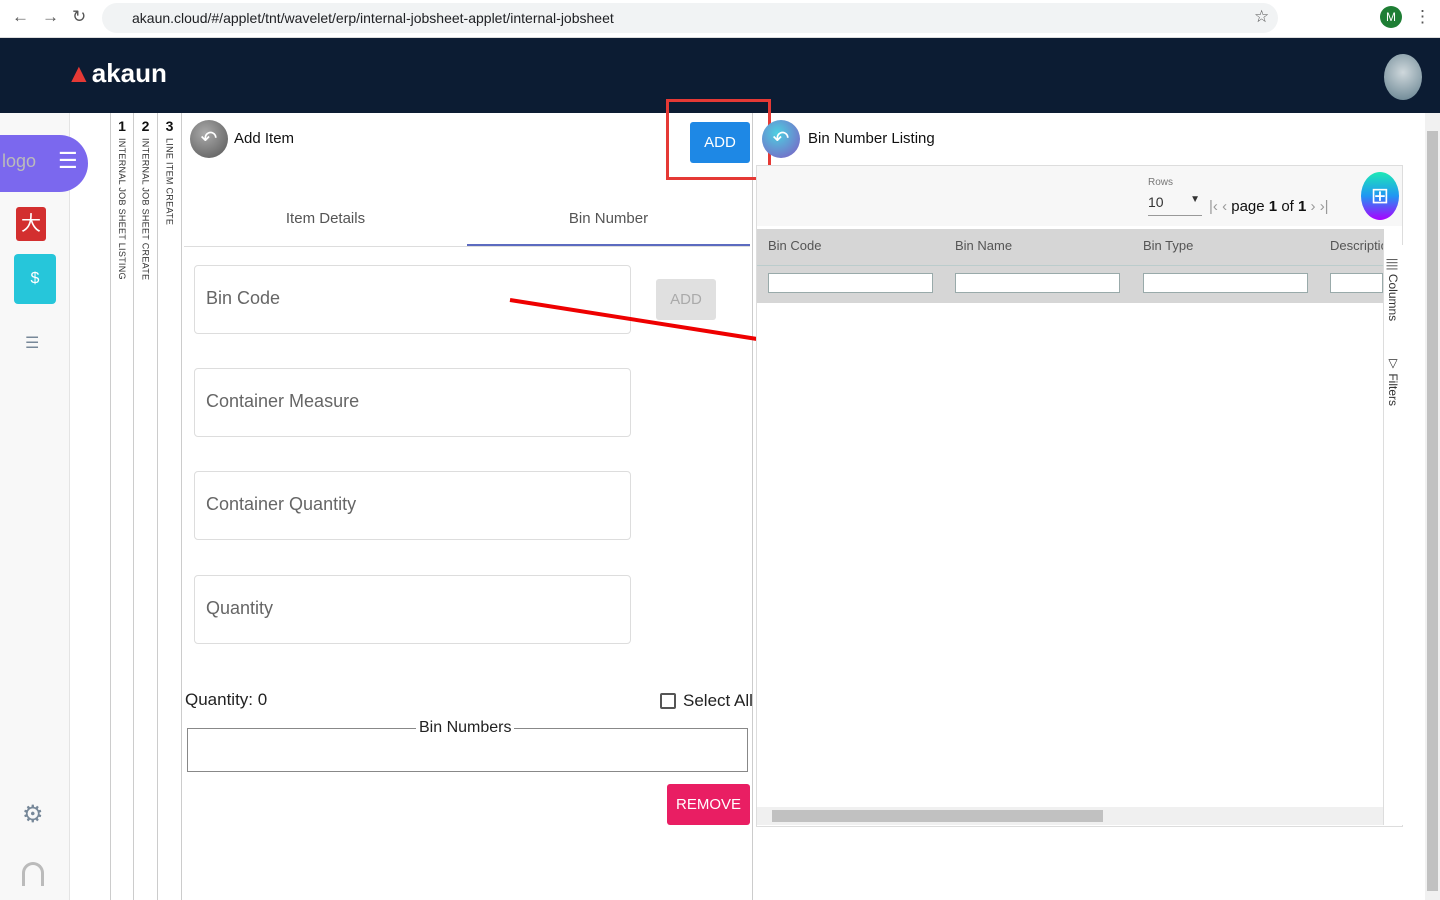  What do you see at coordinates (50, 17) in the screenshot?
I see `forward-icon: →` at bounding box center [50, 17].